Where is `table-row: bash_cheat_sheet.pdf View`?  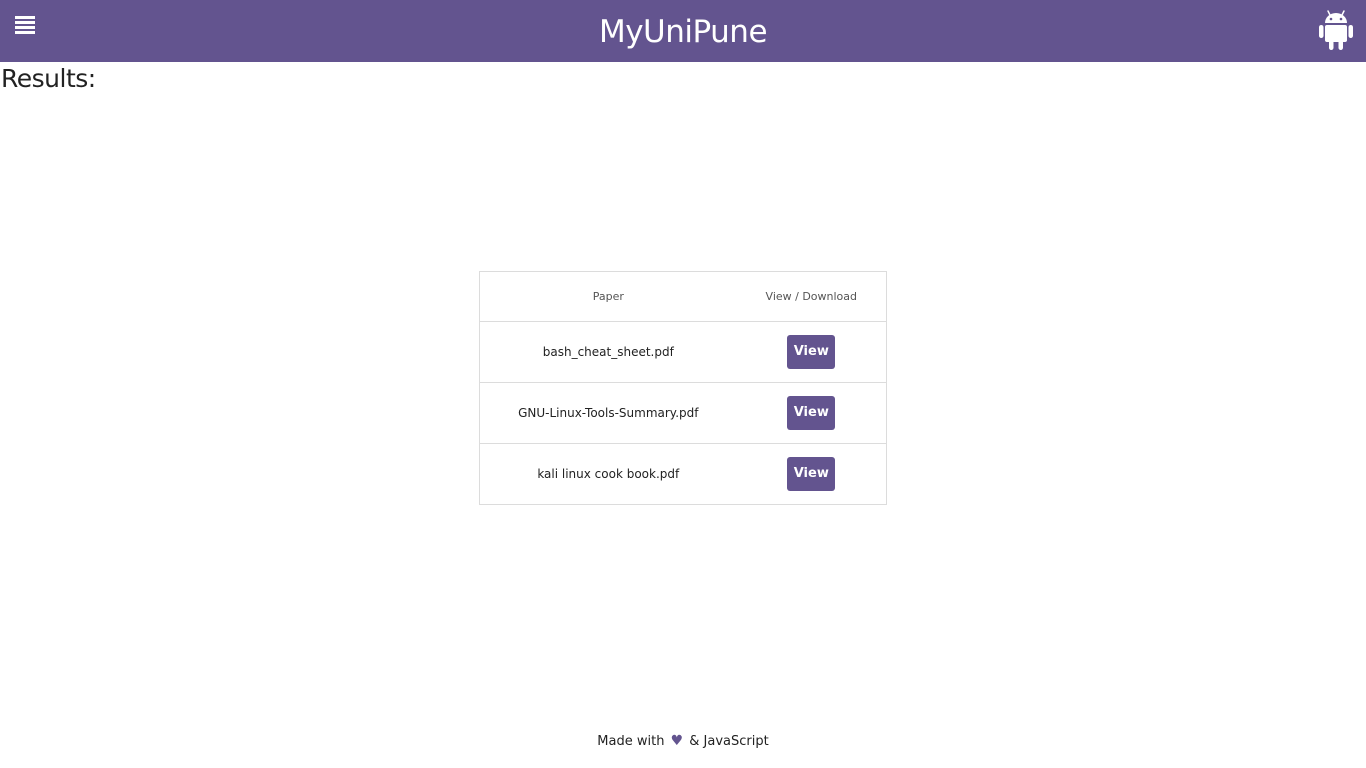 table-row: bash_cheat_sheet.pdf View is located at coordinates (683, 352).